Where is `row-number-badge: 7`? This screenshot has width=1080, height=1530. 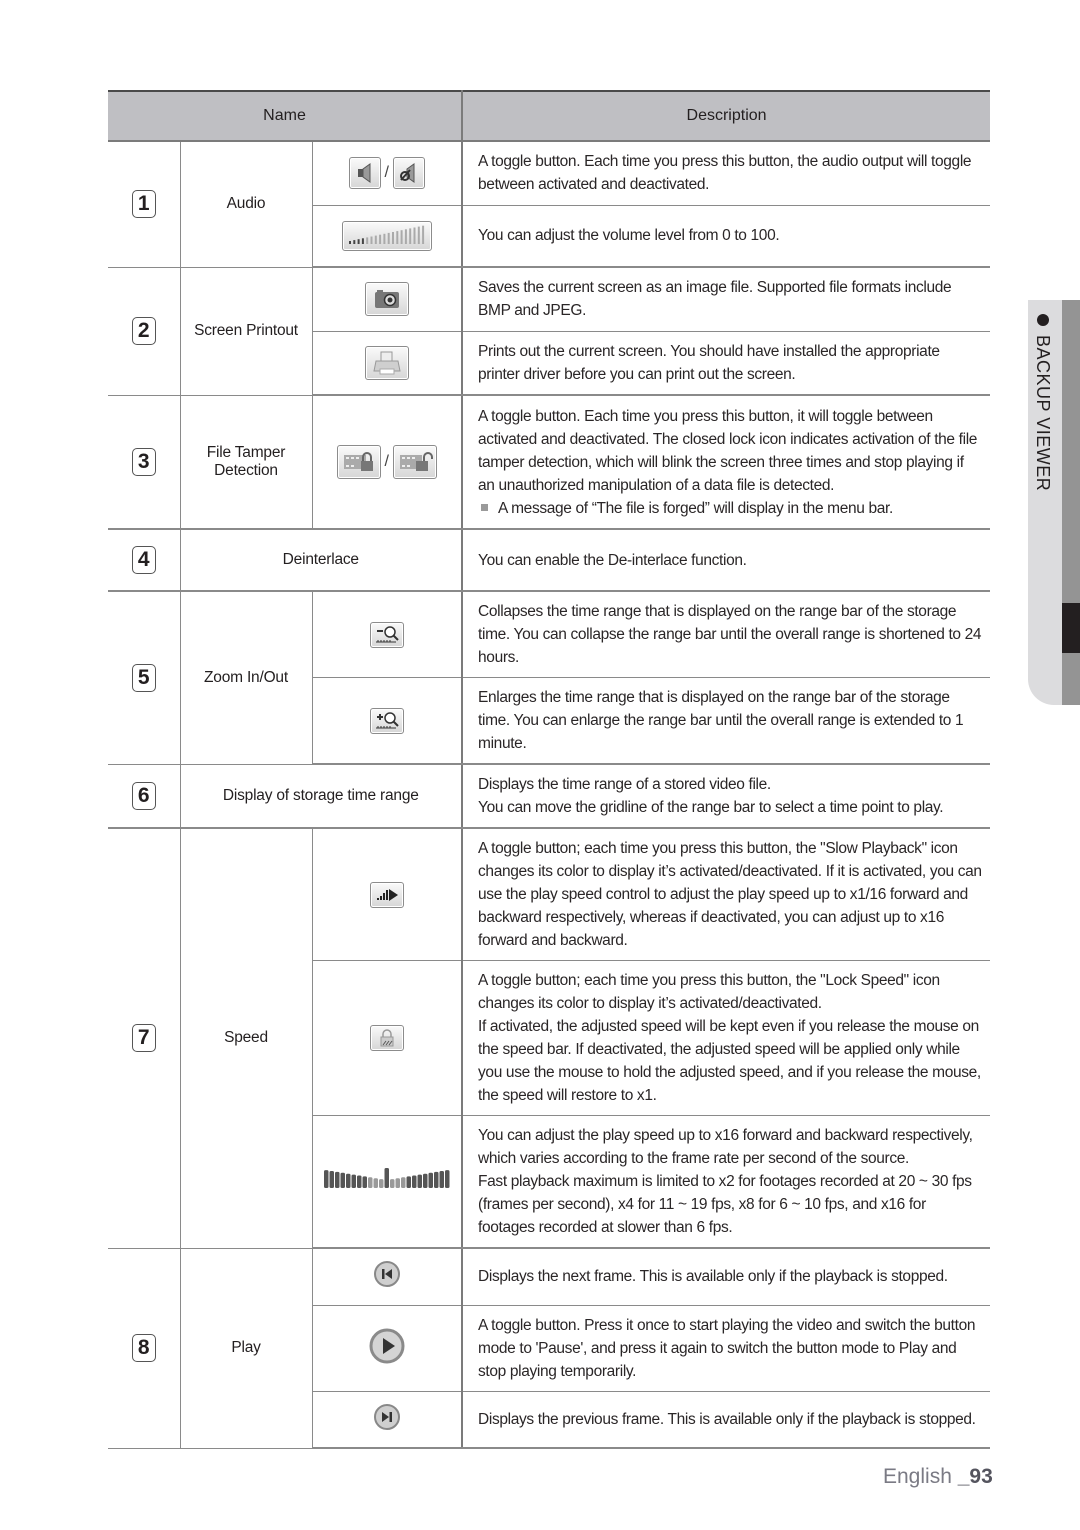 row-number-badge: 7 is located at coordinates (143, 1038).